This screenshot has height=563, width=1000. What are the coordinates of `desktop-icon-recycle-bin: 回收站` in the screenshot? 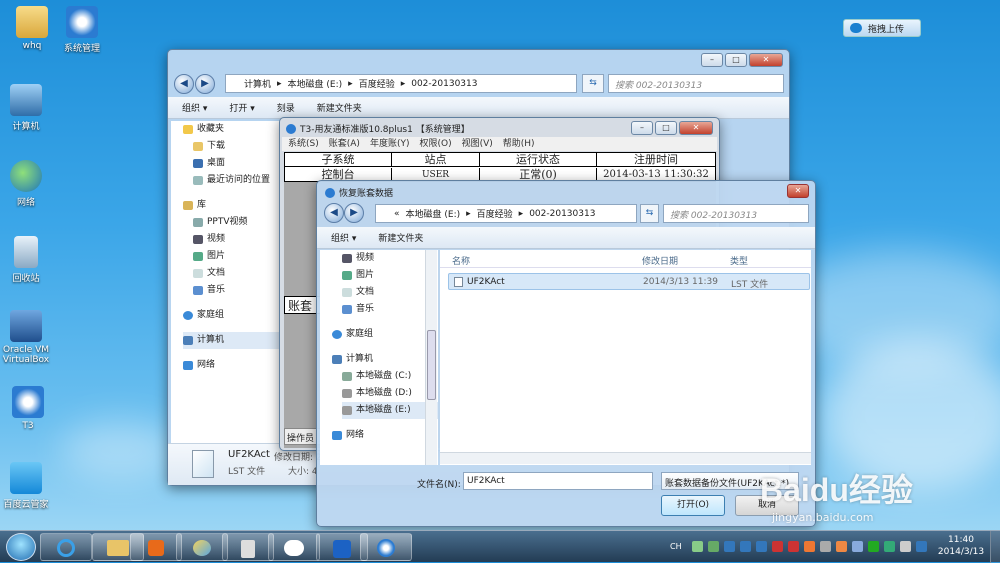 It's located at (29, 260).